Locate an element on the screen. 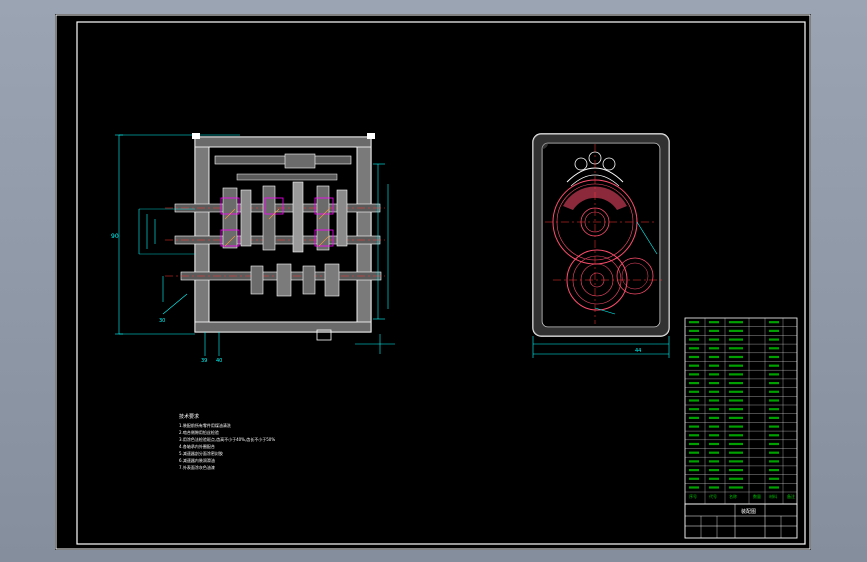 The height and width of the screenshot is (562, 867). note-line-4: 4.各轴承内外圈配合 is located at coordinates (197, 446).